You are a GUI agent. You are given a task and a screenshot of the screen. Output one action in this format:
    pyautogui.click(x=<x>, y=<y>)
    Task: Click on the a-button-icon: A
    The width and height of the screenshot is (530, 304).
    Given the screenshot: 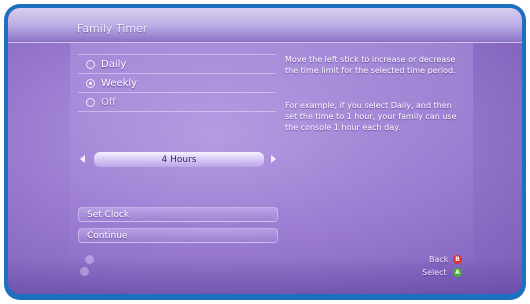 What is the action you would take?
    pyautogui.click(x=457, y=272)
    